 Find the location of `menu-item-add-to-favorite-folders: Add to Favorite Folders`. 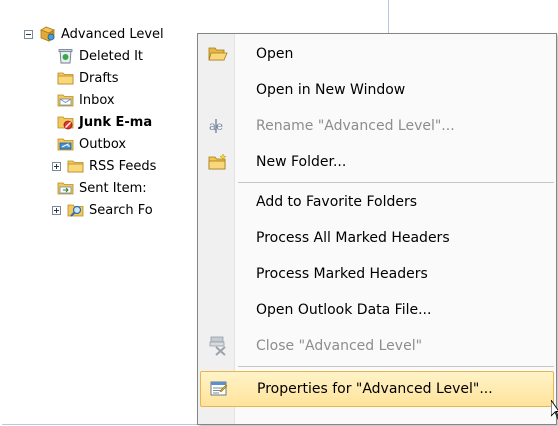

menu-item-add-to-favorite-folders: Add to Favorite Folders is located at coordinates (377, 202).